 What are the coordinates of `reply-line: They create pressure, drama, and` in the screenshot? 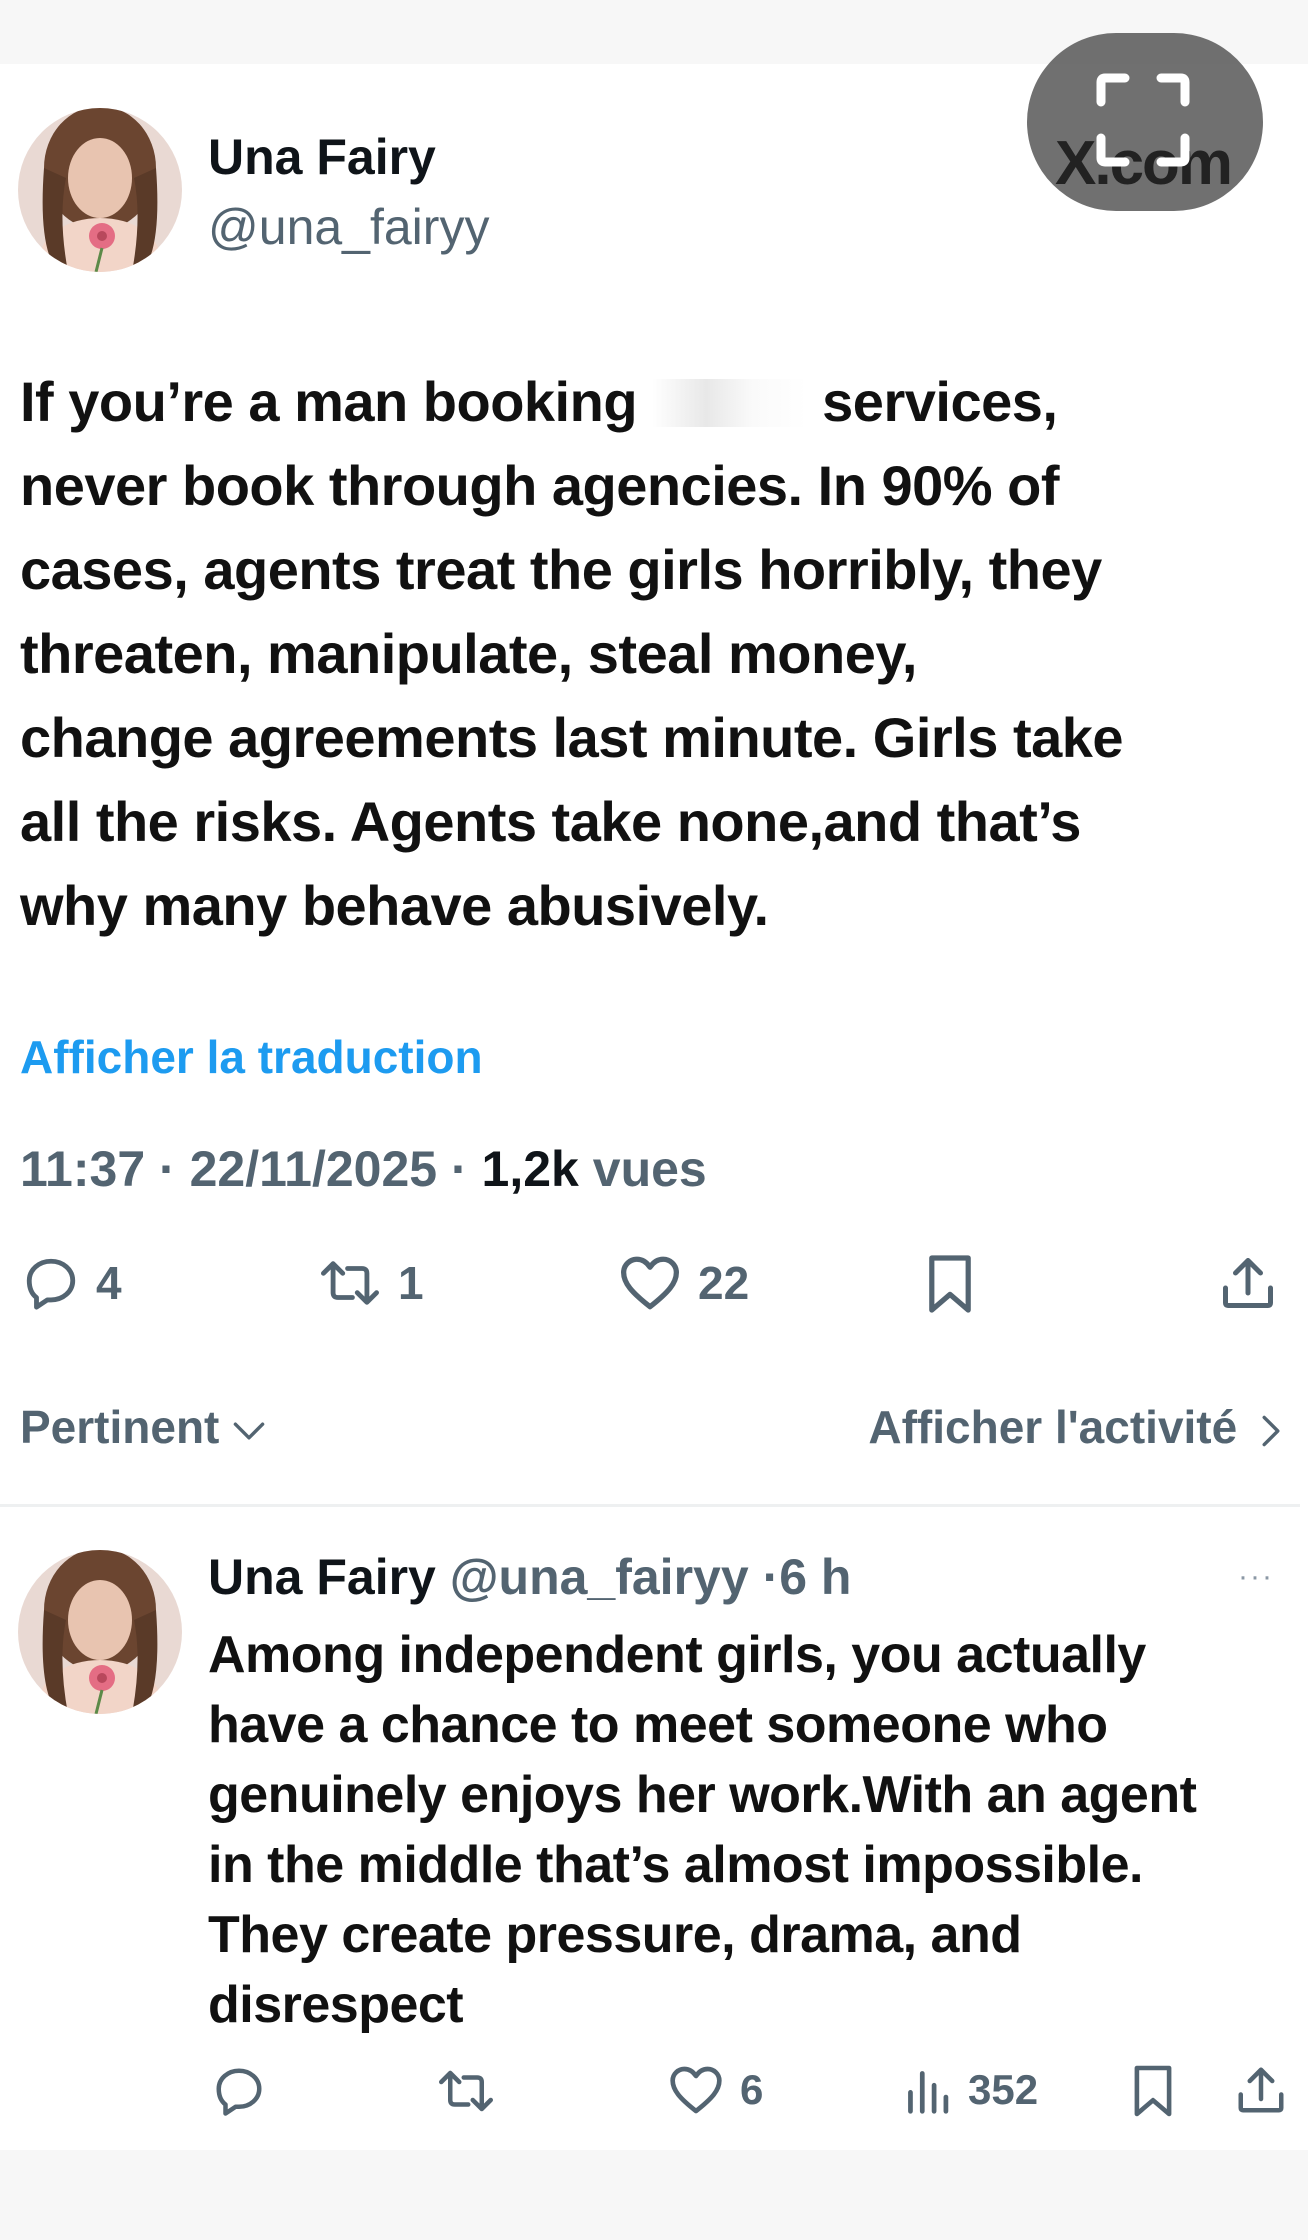 It's located at (615, 1935).